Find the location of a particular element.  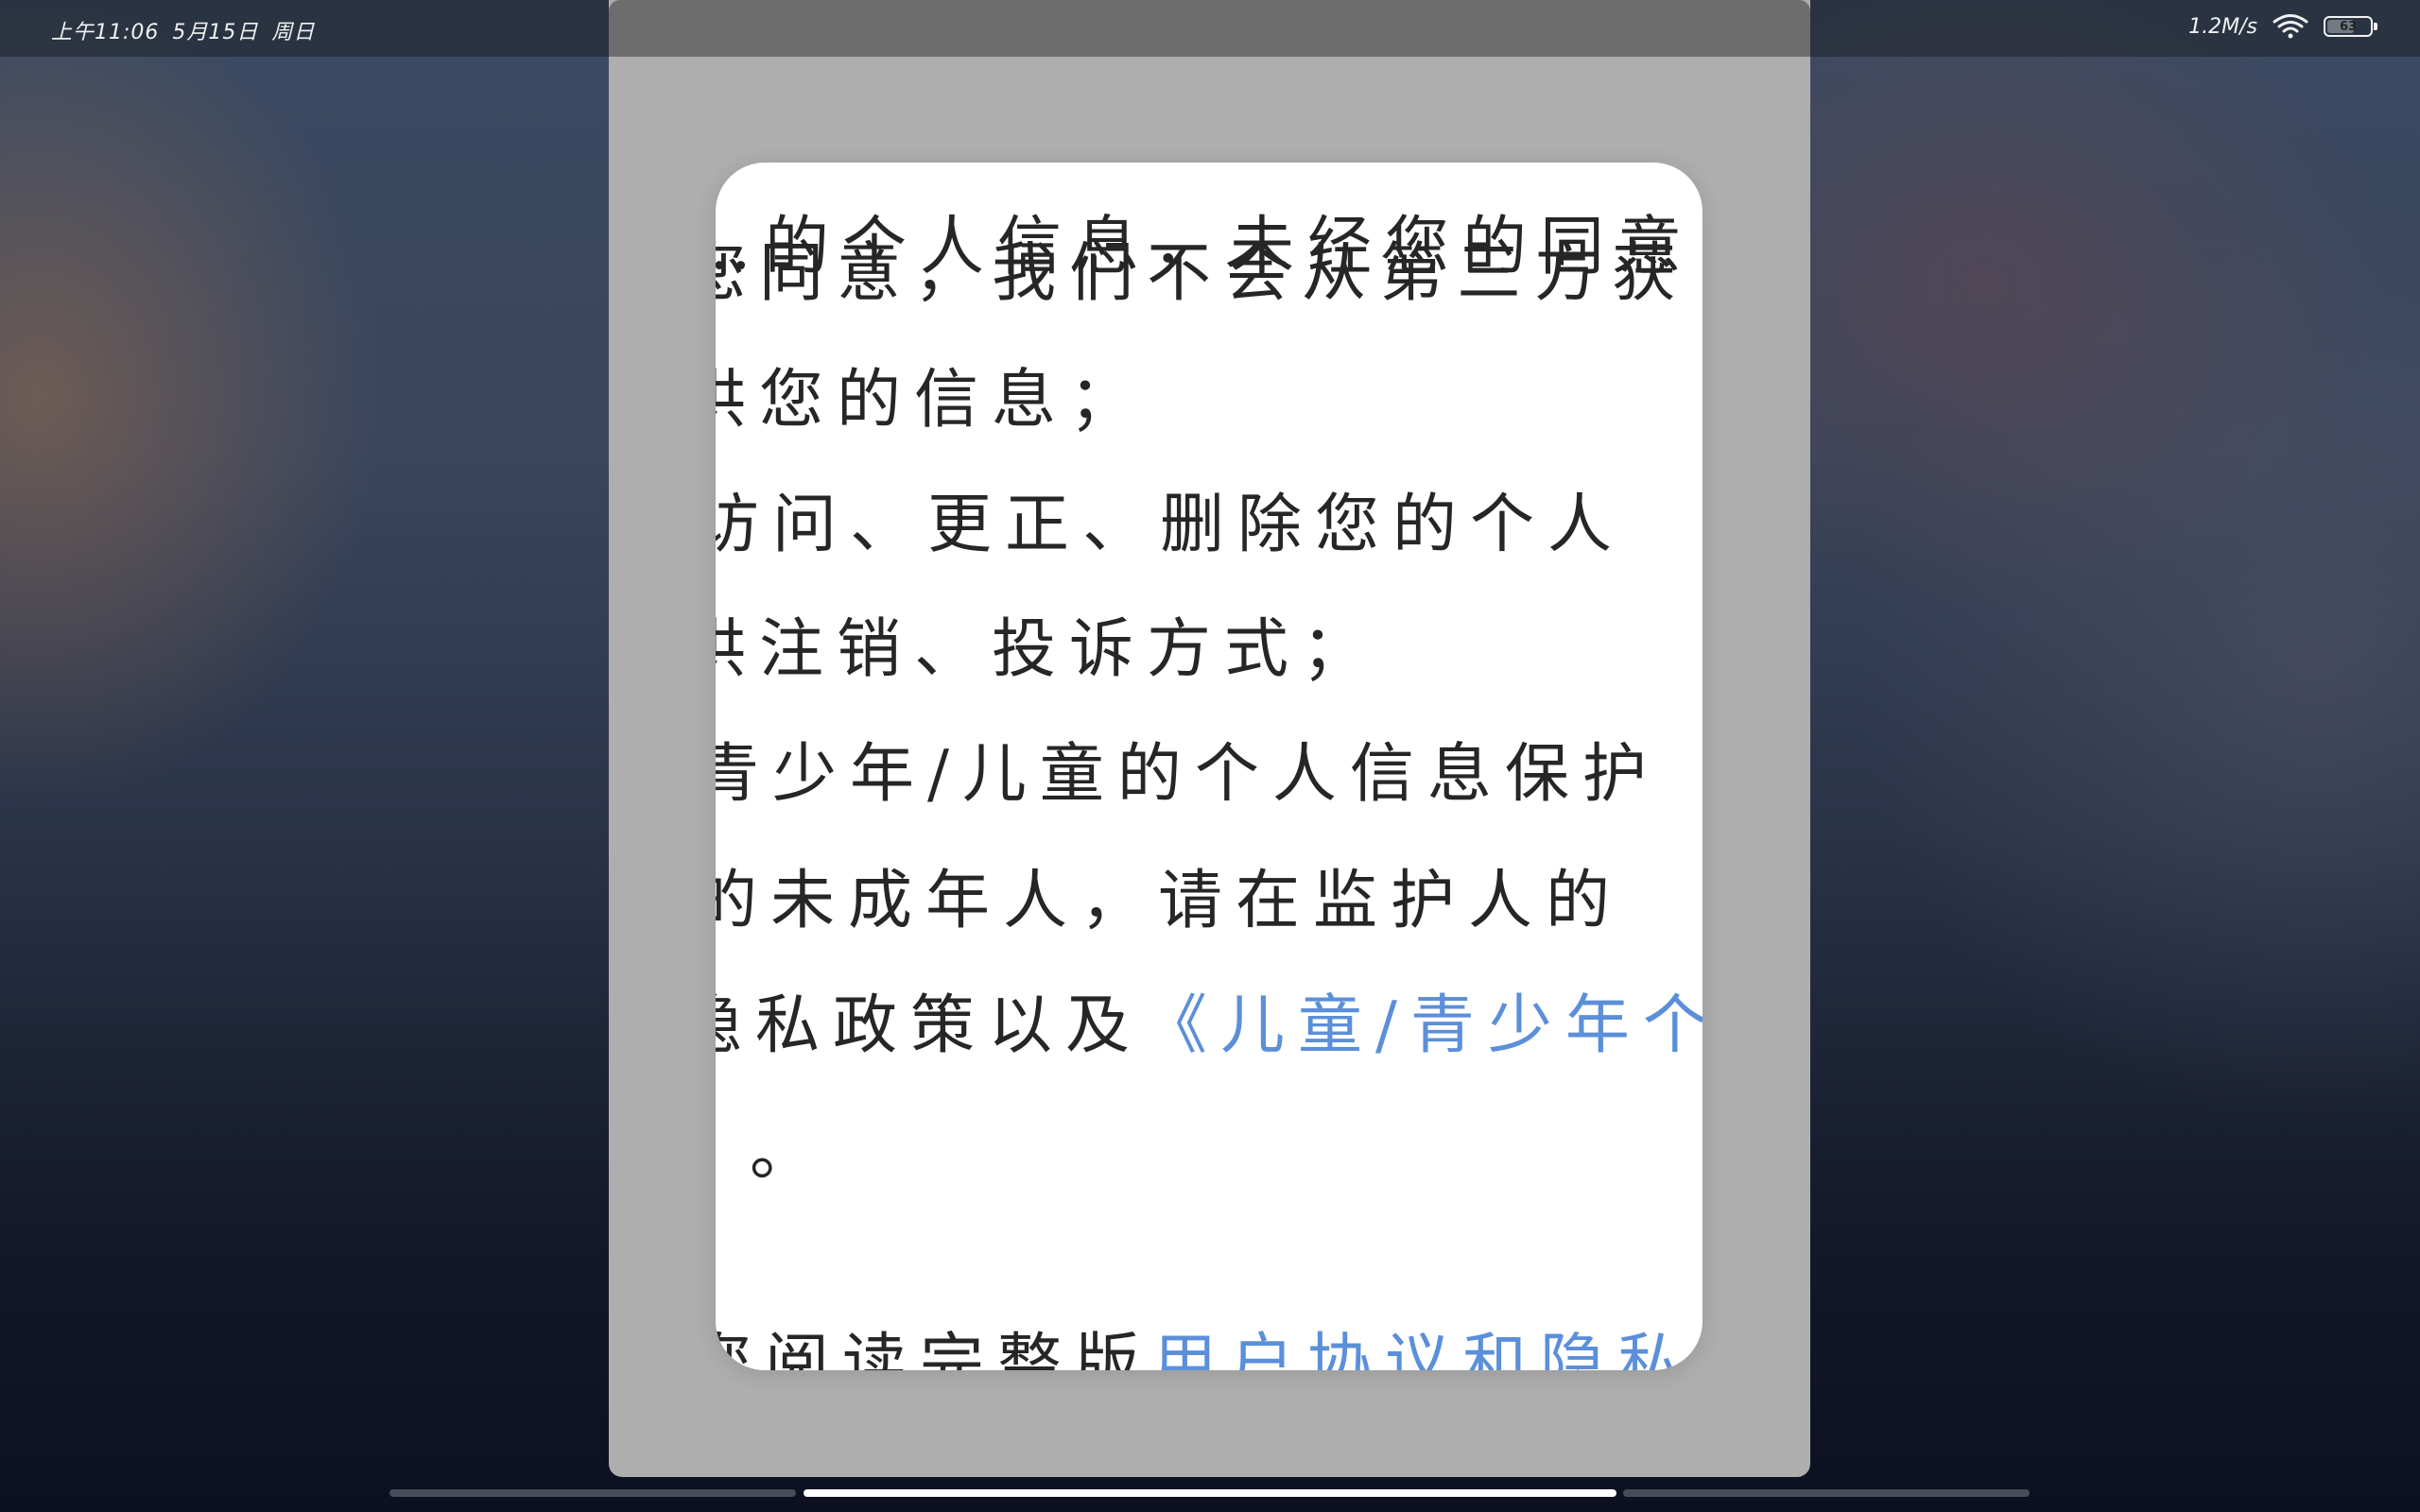

dialog-line-2: 供您的信息； is located at coordinates (931, 401).